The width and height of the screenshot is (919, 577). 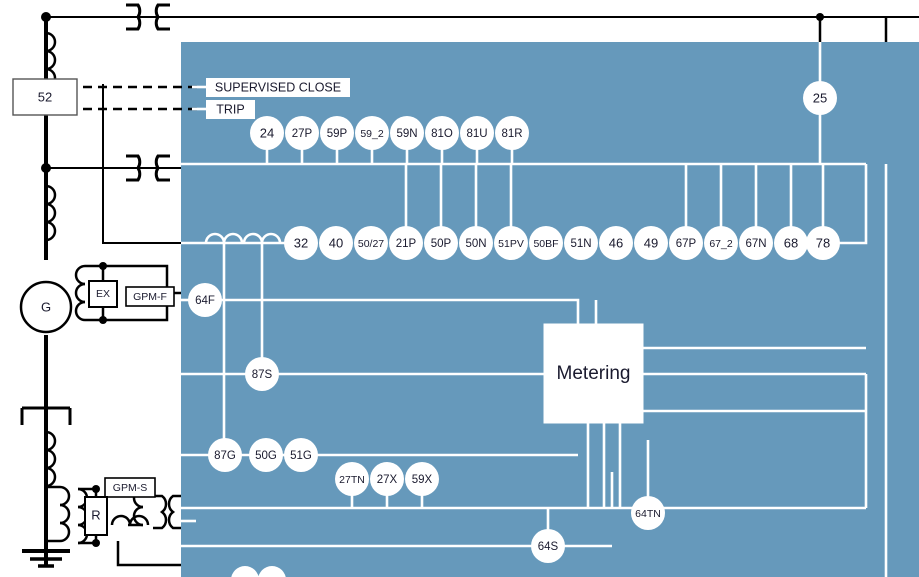 I want to click on element-50N: 50N, so click(x=476, y=243).